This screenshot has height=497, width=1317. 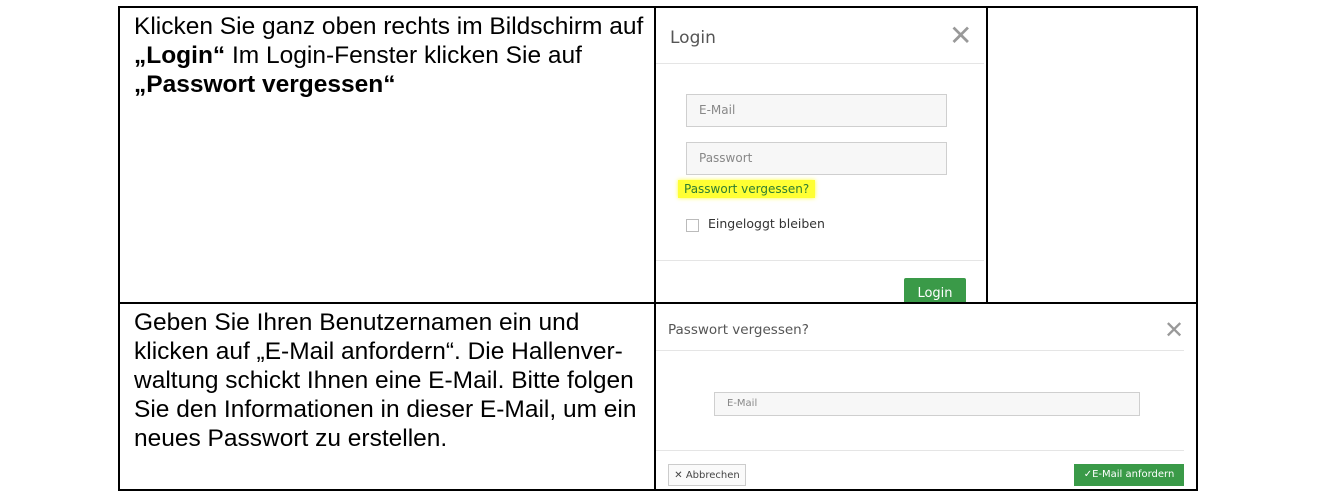 What do you see at coordinates (1129, 475) in the screenshot?
I see `request-email-button: ✓E-Mail anfordern` at bounding box center [1129, 475].